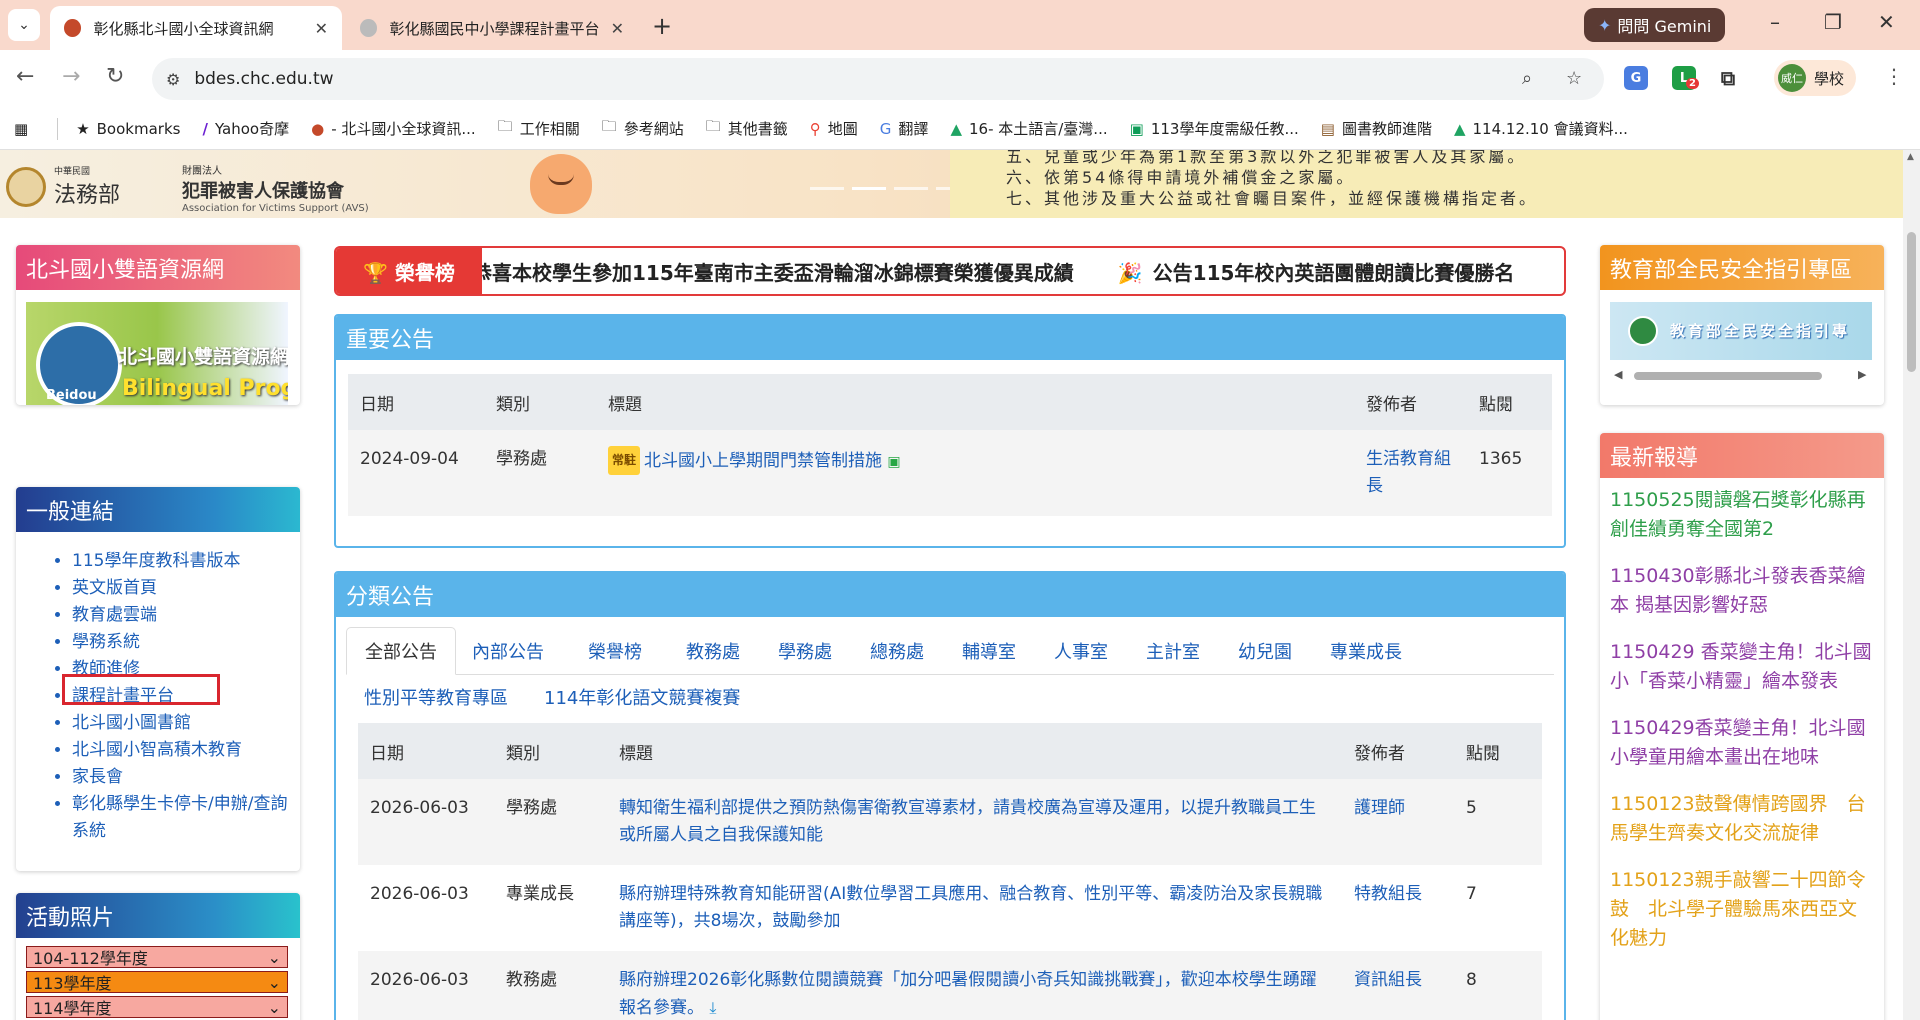 The height and width of the screenshot is (1020, 1920). Describe the element at coordinates (157, 353) in the screenshot. I see `bilingual-banner-image: 北斗國小雙語資源網 Bilingual Progra Beidou` at that location.